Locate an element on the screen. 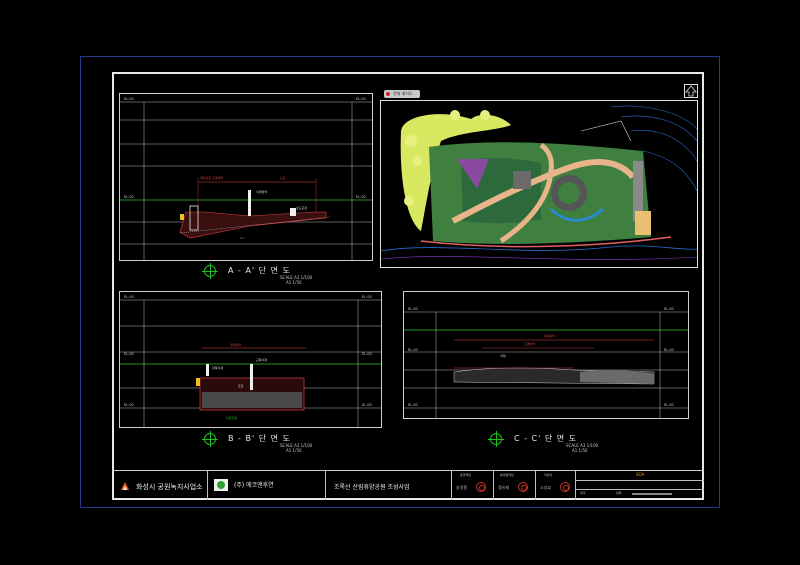 This screenshot has width=800, height=565. section-cc-marker is located at coordinates (496, 439).